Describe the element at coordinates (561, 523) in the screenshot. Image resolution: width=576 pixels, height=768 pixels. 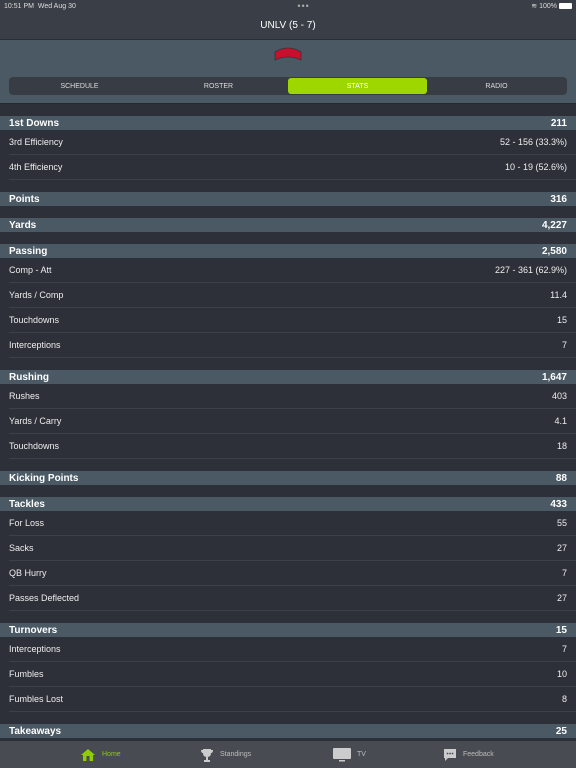
I see `stat-value: 55` at that location.